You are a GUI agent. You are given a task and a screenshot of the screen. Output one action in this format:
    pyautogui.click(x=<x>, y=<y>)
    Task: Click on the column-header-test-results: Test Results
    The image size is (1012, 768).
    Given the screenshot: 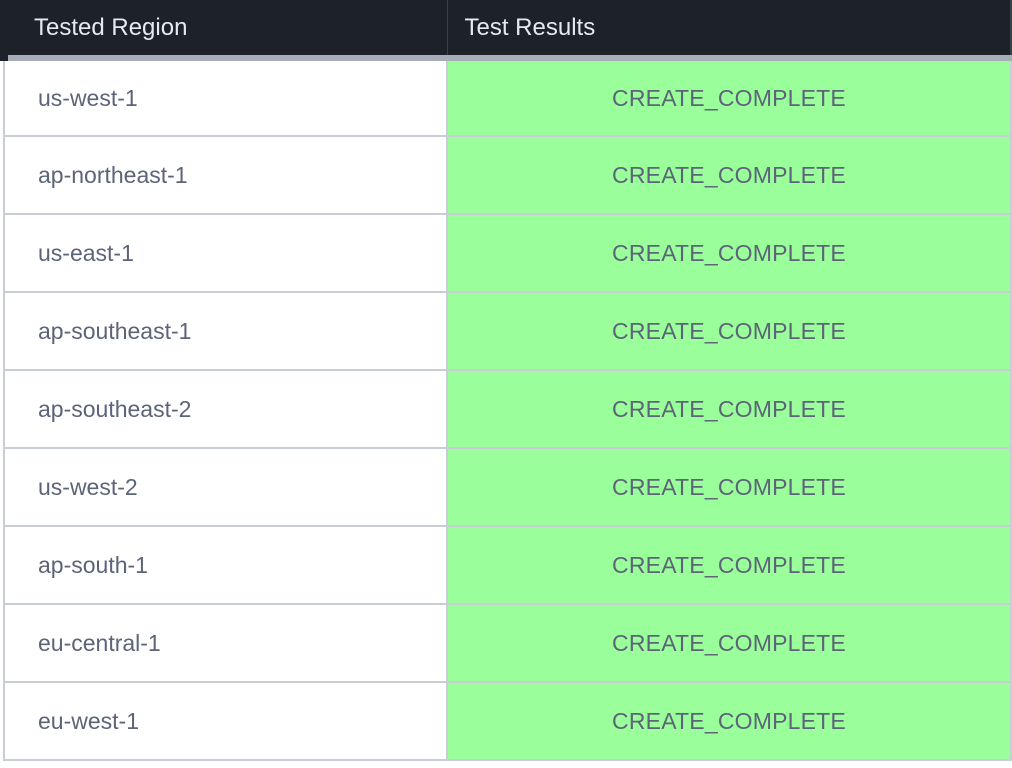 What is the action you would take?
    pyautogui.click(x=729, y=30)
    